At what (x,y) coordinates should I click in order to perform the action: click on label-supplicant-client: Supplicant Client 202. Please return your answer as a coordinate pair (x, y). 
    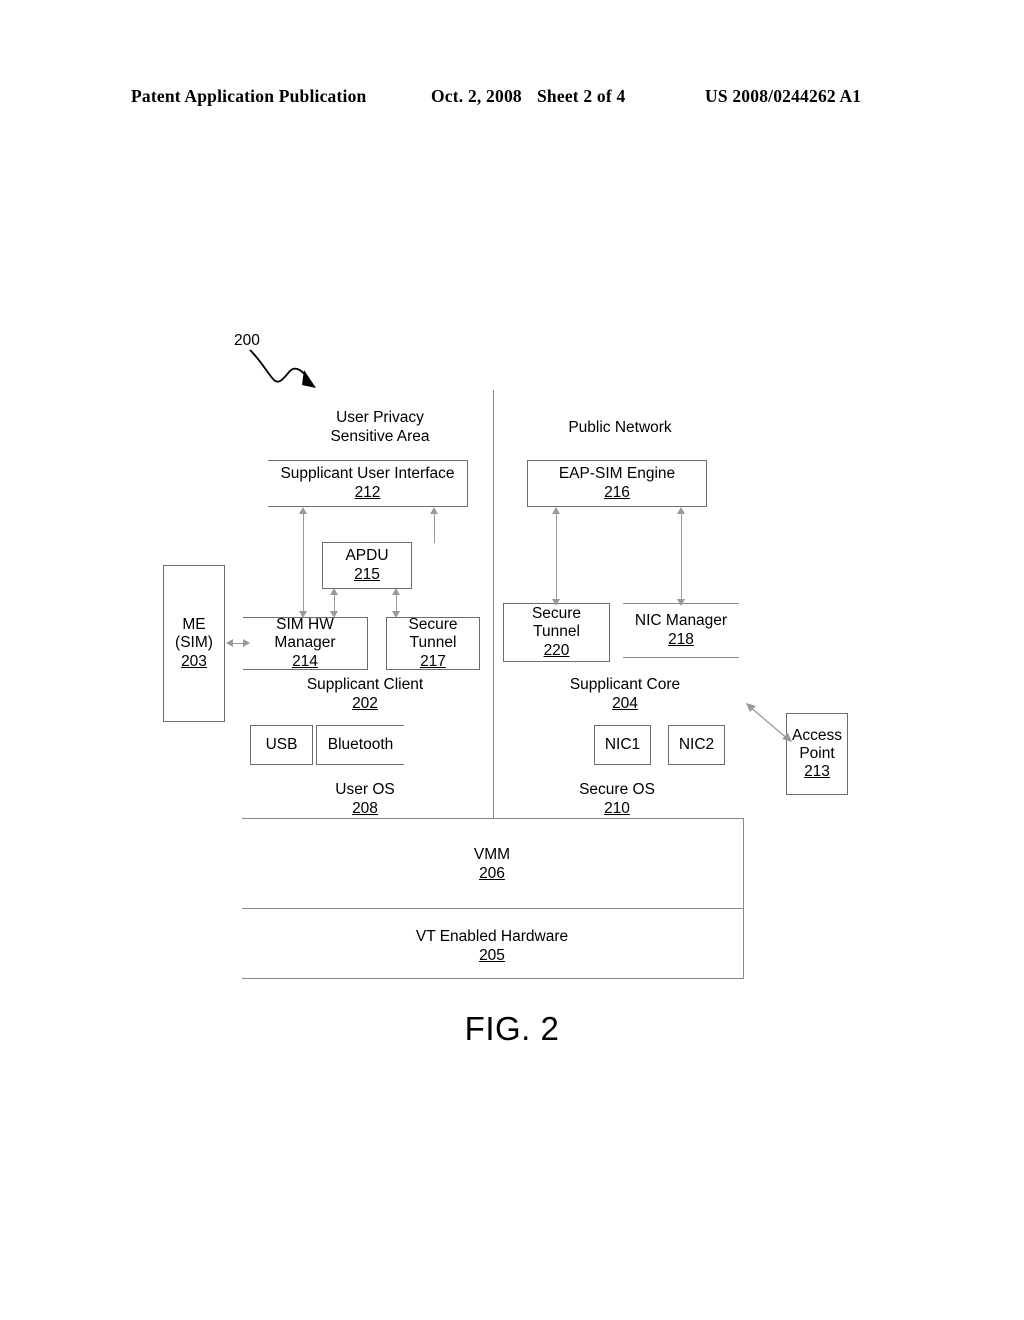
    Looking at the image, I should click on (365, 694).